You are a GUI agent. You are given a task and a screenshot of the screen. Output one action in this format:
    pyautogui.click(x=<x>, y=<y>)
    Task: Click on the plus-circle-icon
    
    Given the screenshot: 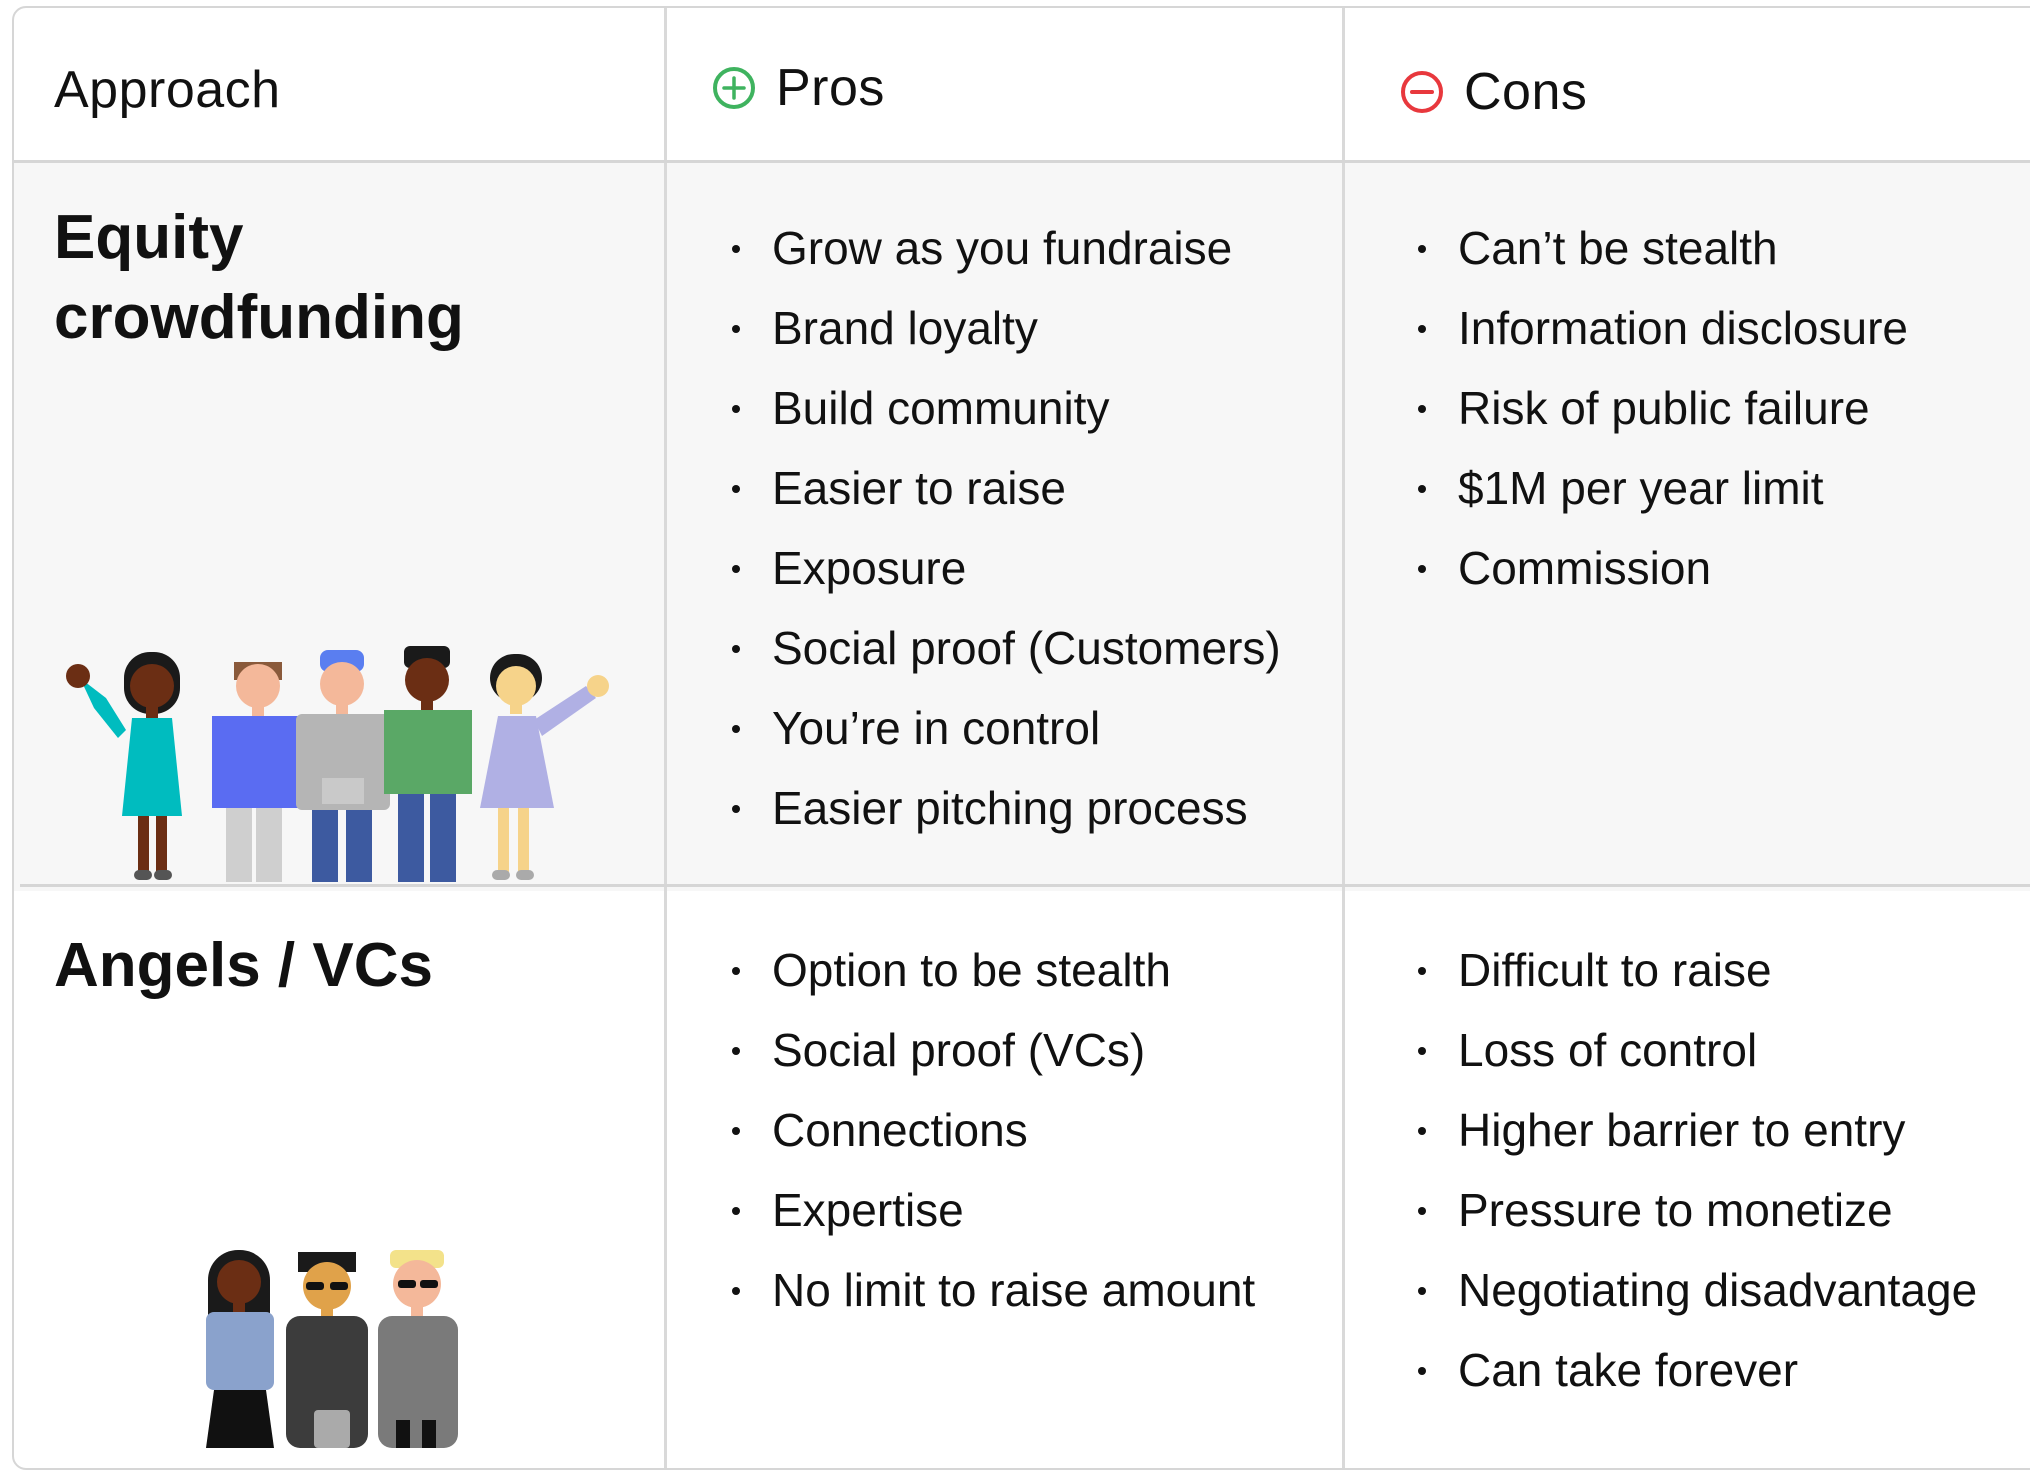 What is the action you would take?
    pyautogui.click(x=734, y=88)
    